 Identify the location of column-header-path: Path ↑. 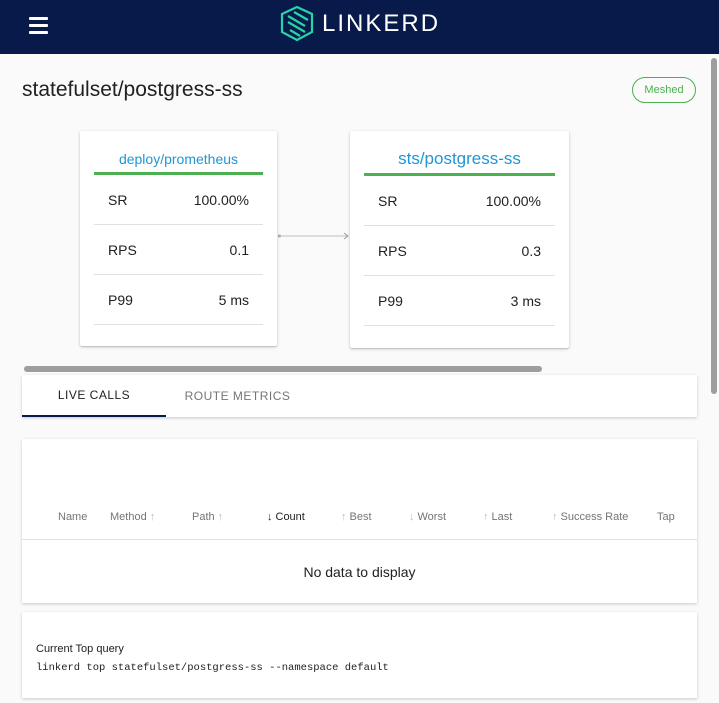
(209, 517).